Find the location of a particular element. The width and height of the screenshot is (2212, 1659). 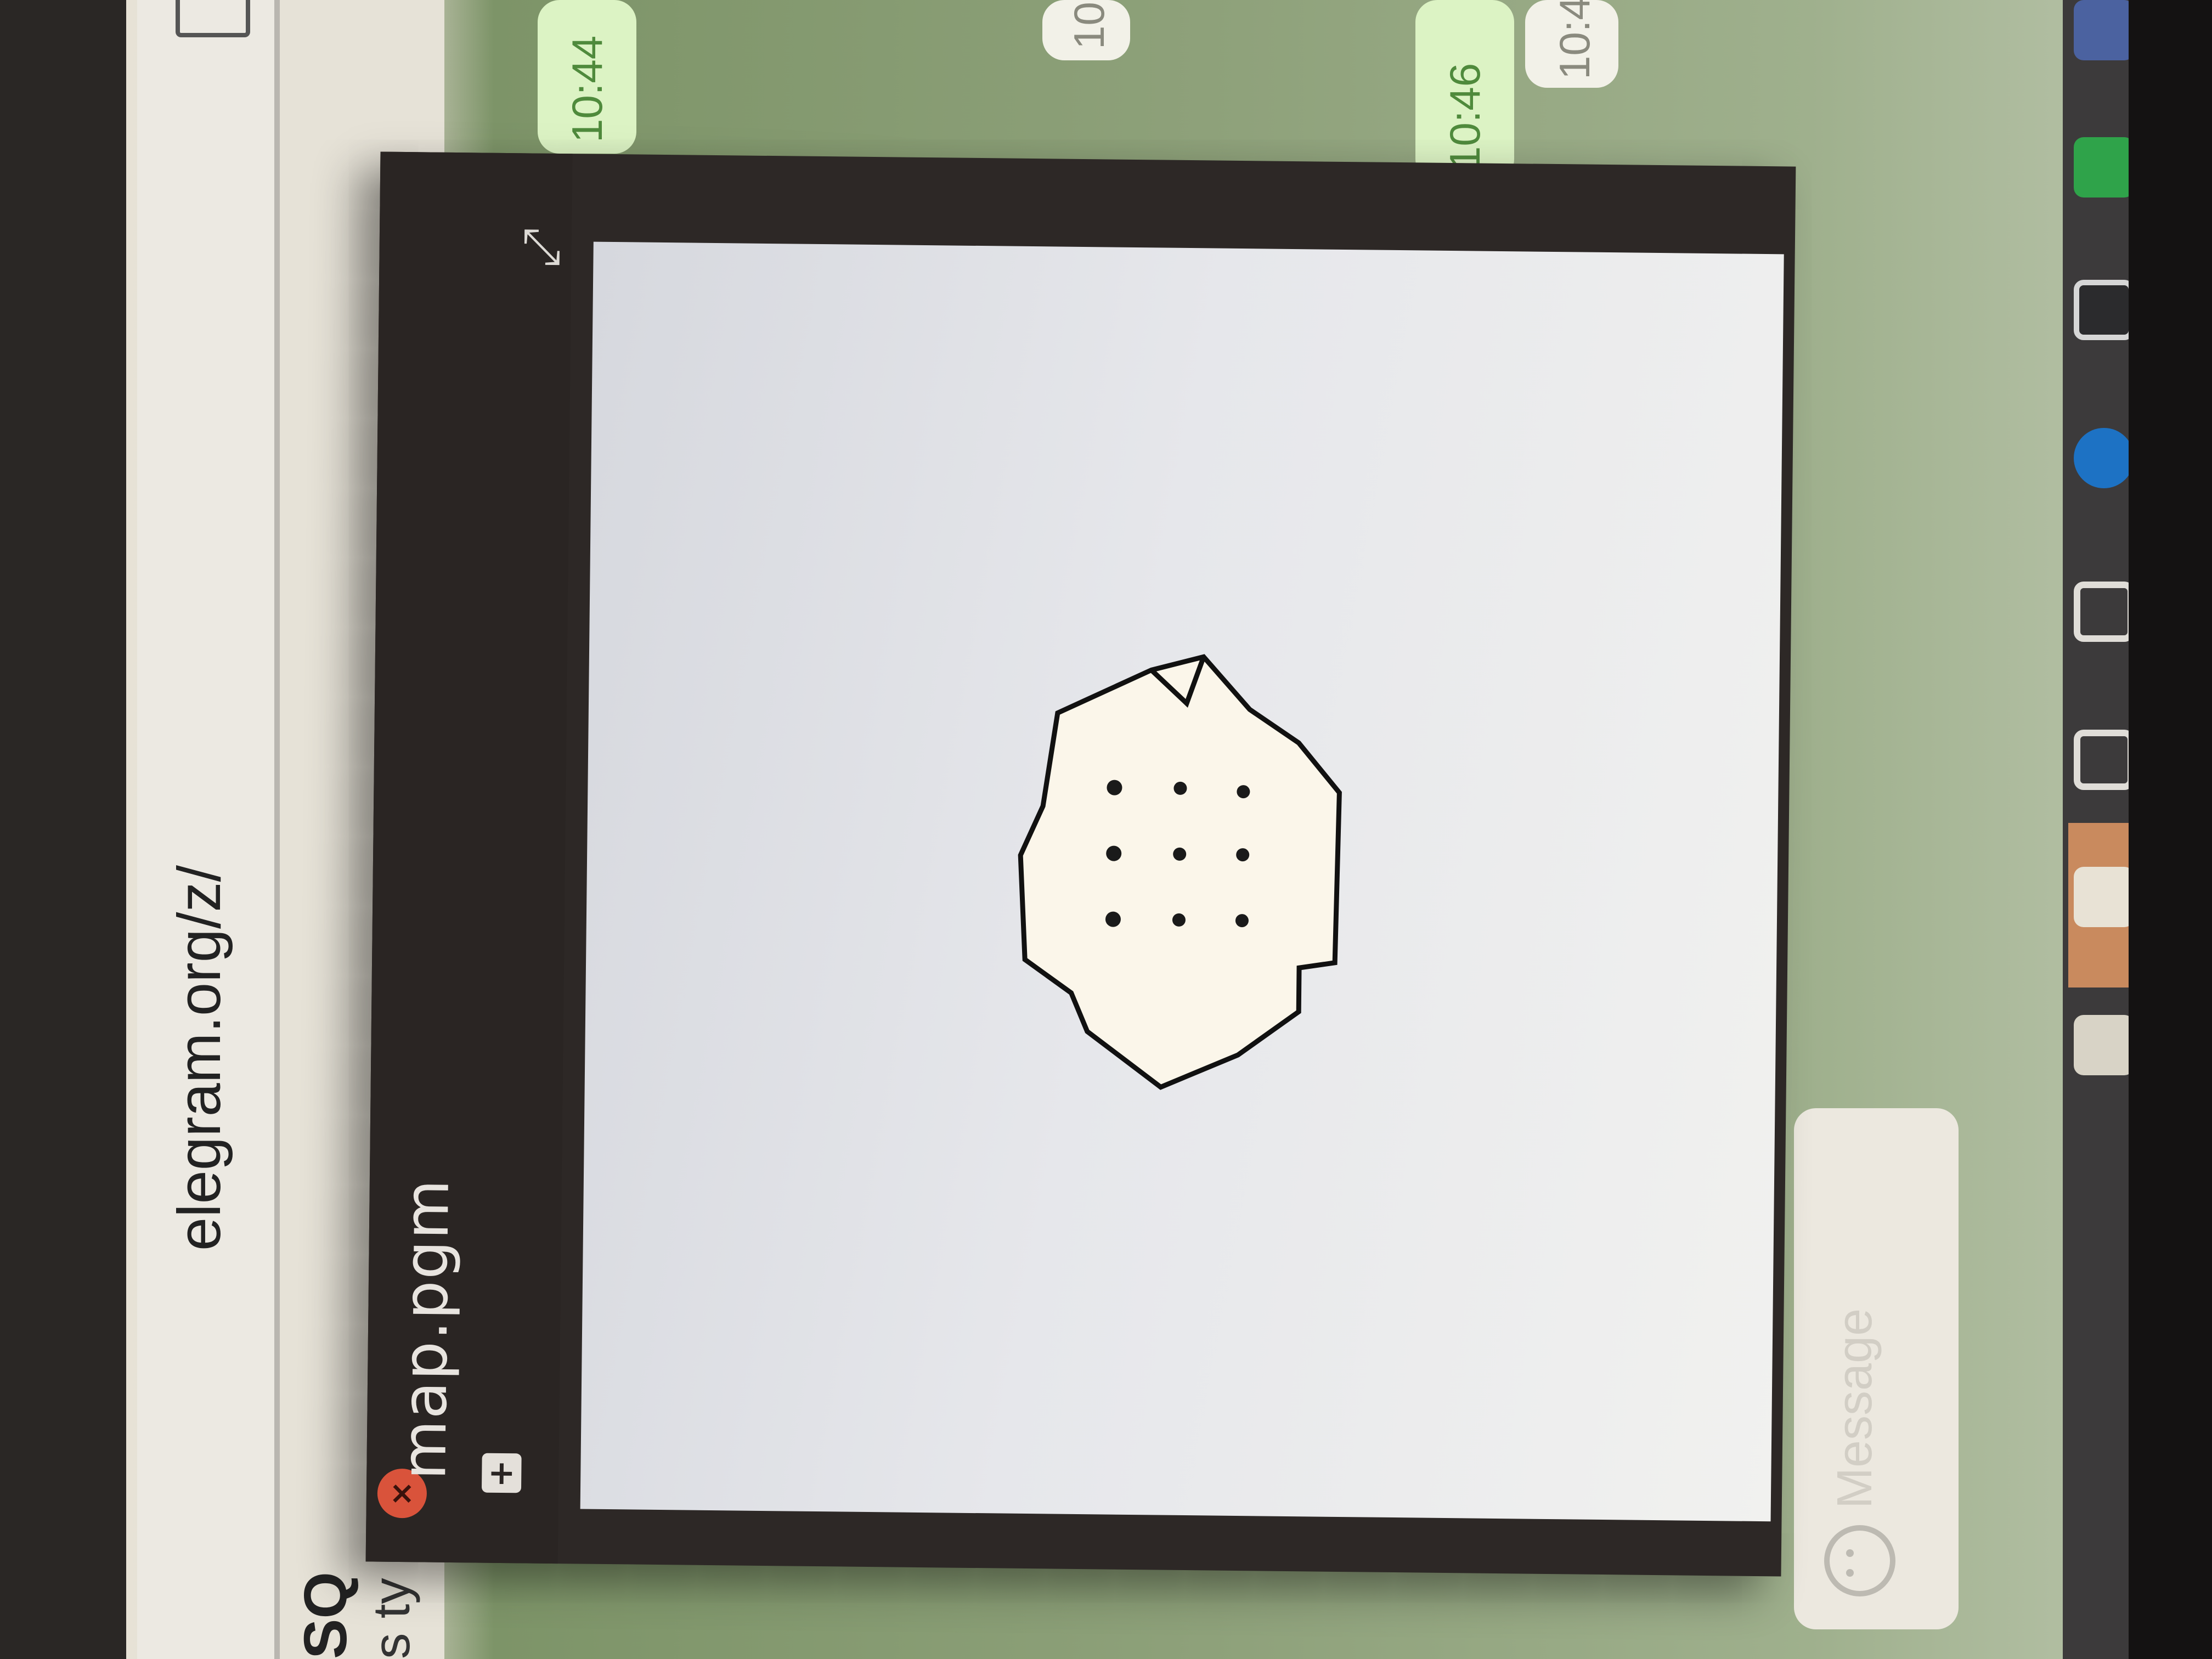

teamviewer-icon is located at coordinates (2104, 458).